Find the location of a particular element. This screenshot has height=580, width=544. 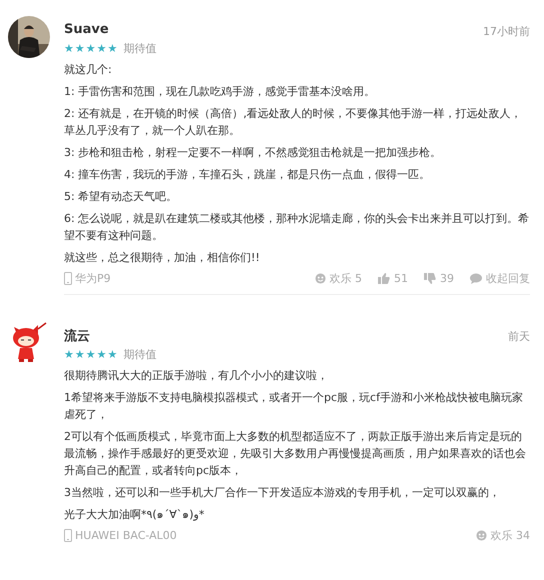

comment-paragraph: 1希望将来手游版不支持电脑模拟器模式，或者开一个pc服，玩cf手游和小米枪战快被电脑玩家虐死了， is located at coordinates (294, 406).